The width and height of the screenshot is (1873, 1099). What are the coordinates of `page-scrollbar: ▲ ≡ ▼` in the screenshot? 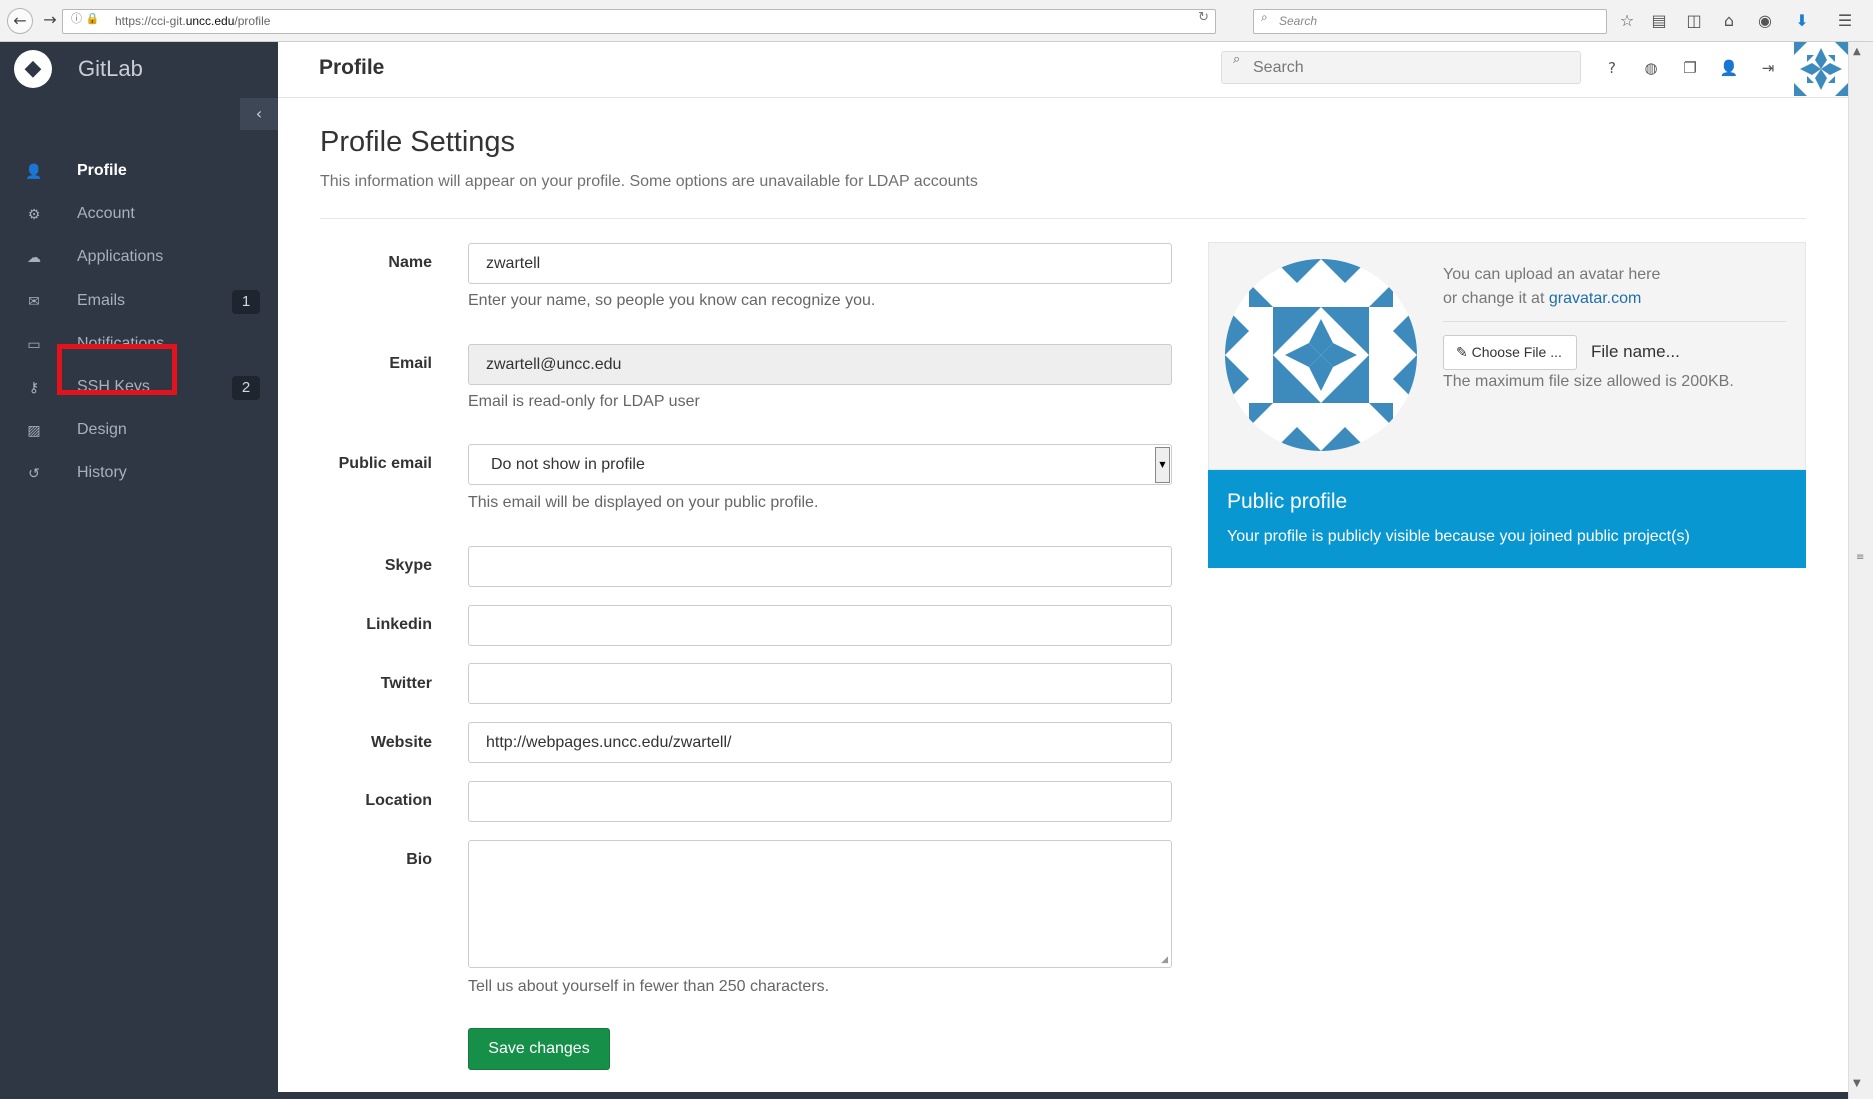 It's located at (1860, 570).